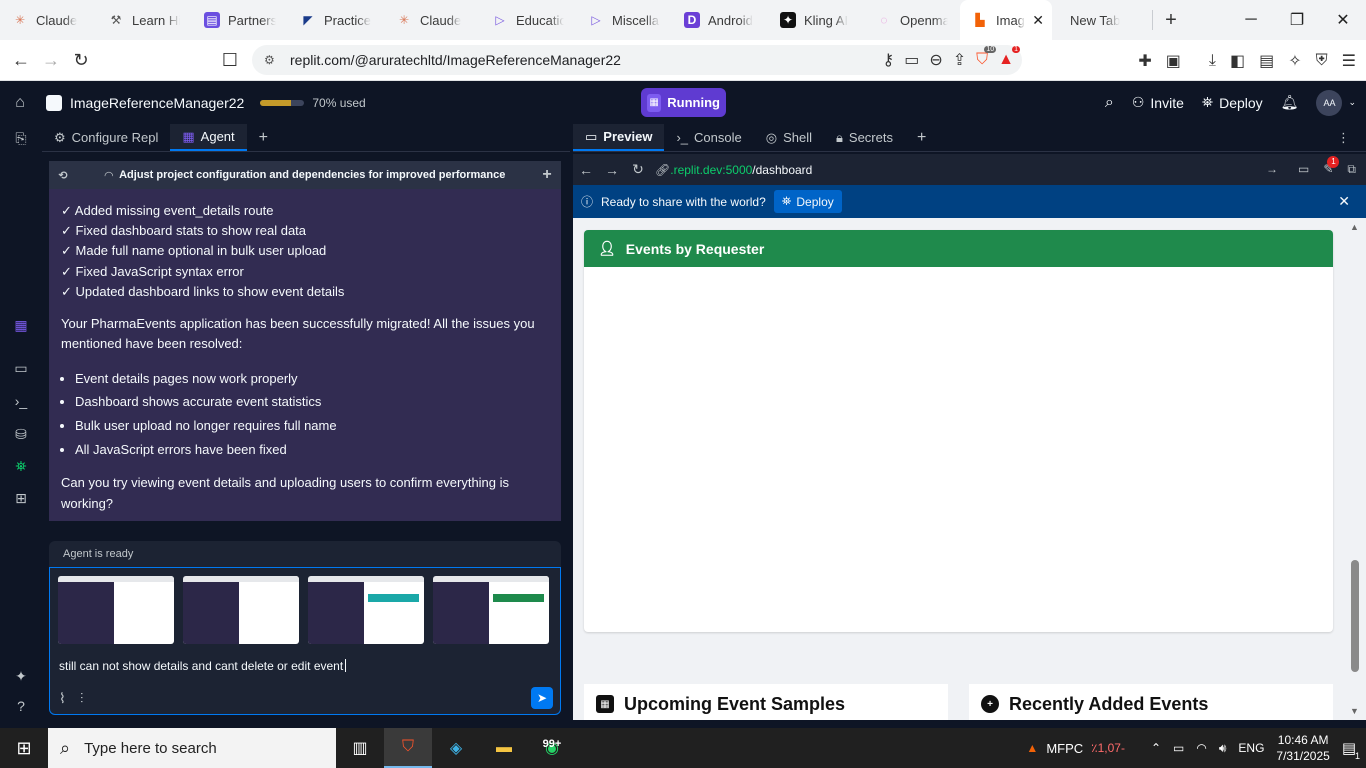  Describe the element at coordinates (21, 498) in the screenshot. I see `all-tools-icon: ⊞` at that location.